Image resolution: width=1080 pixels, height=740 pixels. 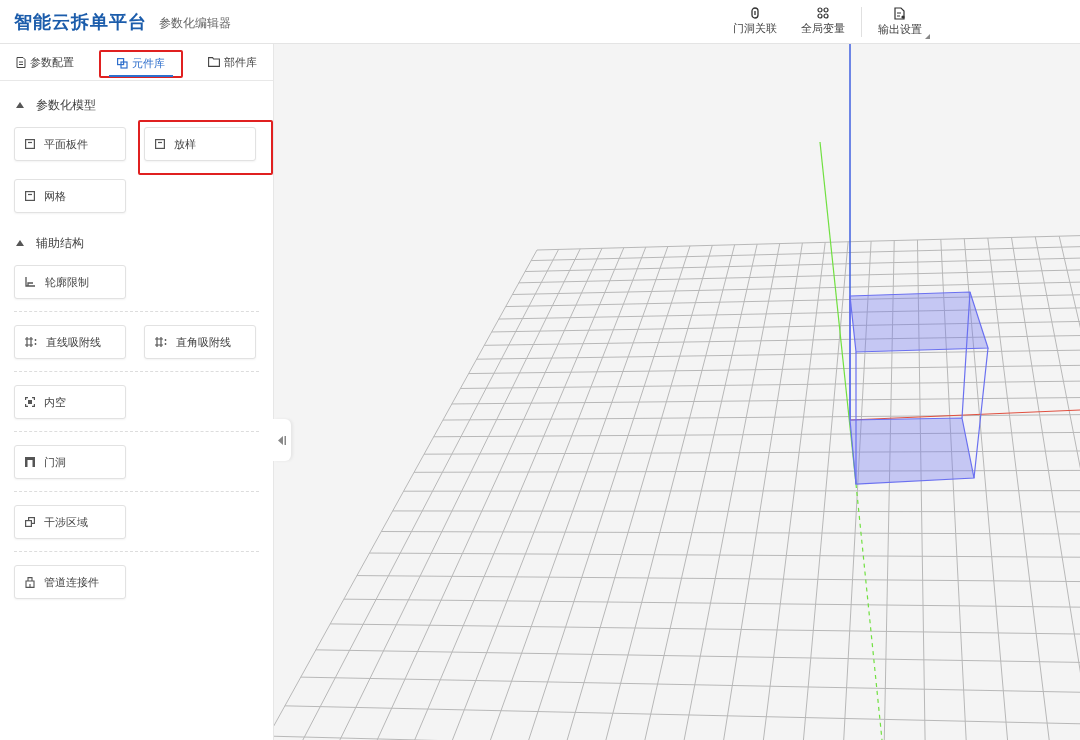 What do you see at coordinates (755, 21) in the screenshot?
I see `toolbar-button: 门洞关联` at bounding box center [755, 21].